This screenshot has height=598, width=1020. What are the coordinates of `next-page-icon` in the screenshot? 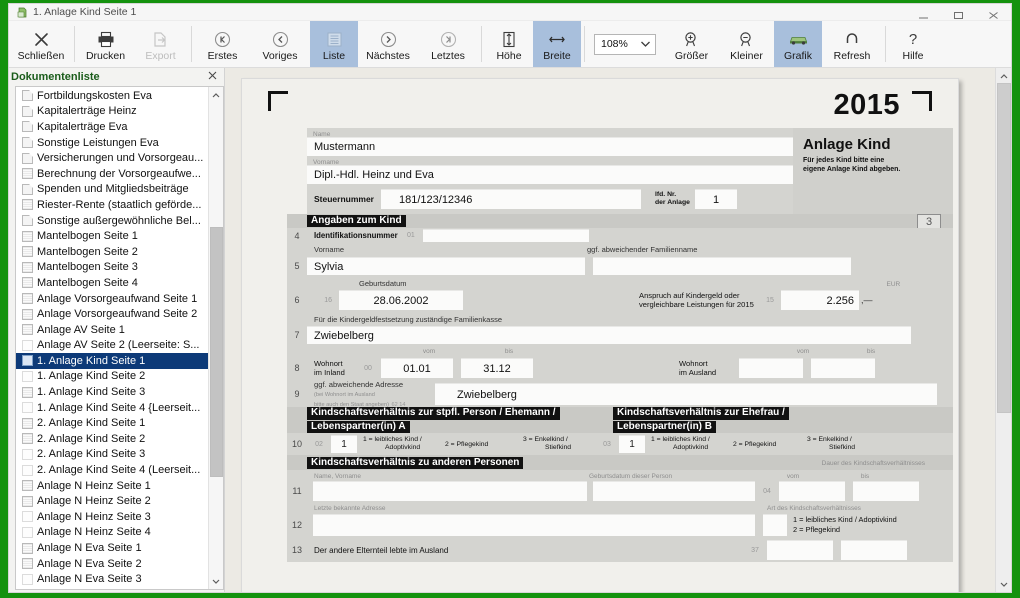 It's located at (388, 39).